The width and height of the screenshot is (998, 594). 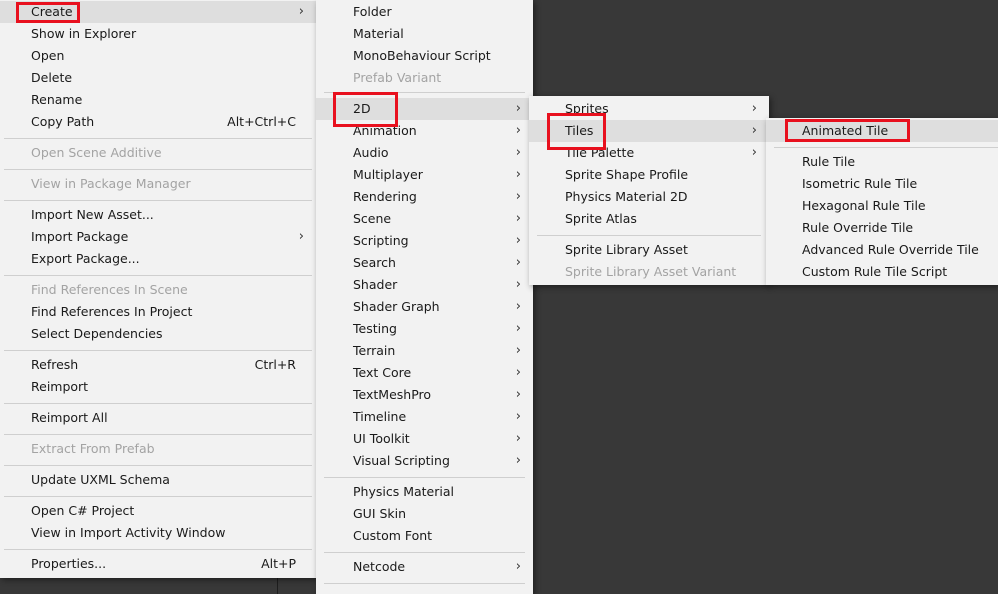 I want to click on menu-item-physics-material-2d: Physics Material 2D, so click(x=649, y=197).